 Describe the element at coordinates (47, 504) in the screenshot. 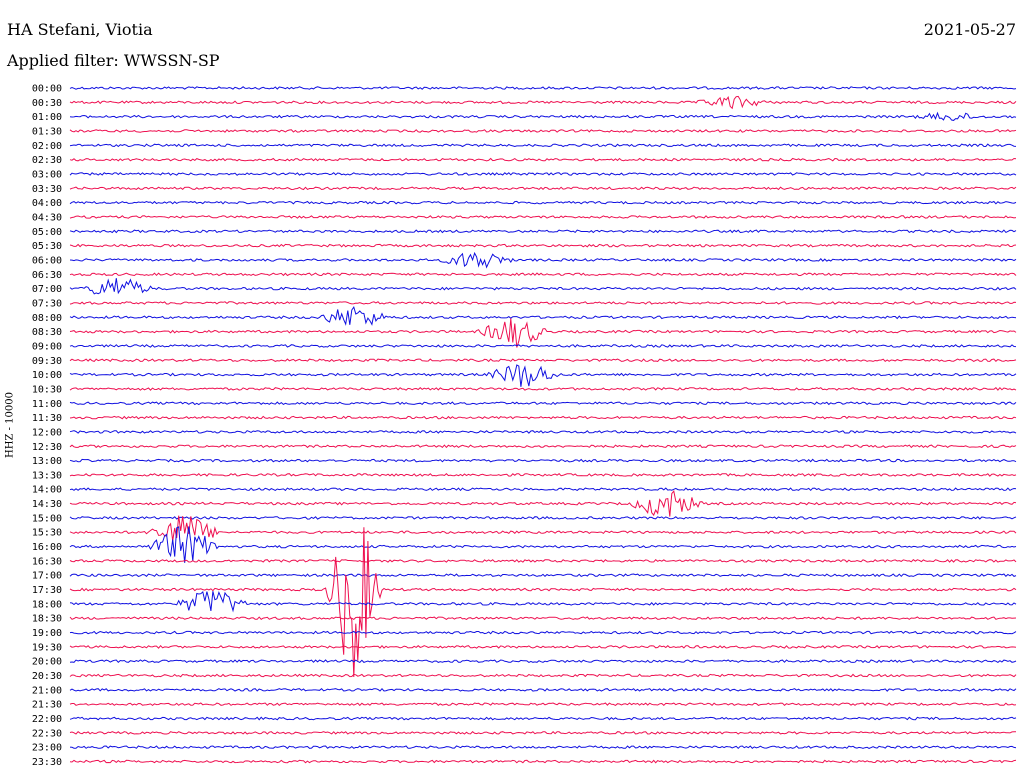

I see `tick-label: 14:30` at that location.